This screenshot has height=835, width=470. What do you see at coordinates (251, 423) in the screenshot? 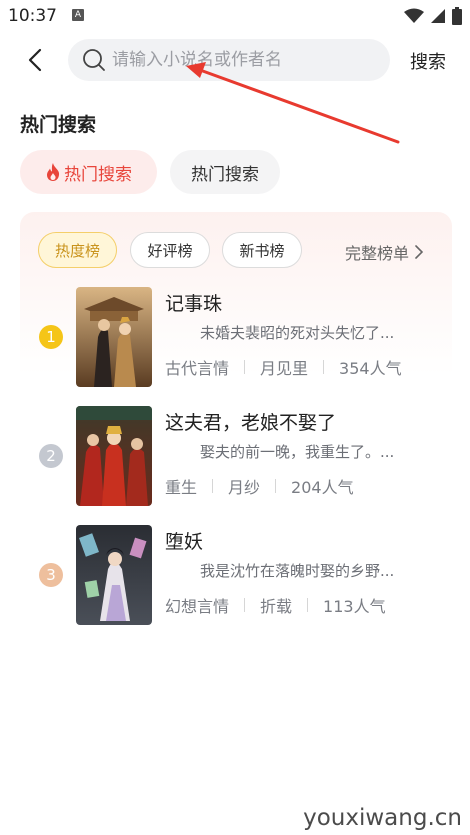
I see `book-title: 这夫君，老娘不娶了` at bounding box center [251, 423].